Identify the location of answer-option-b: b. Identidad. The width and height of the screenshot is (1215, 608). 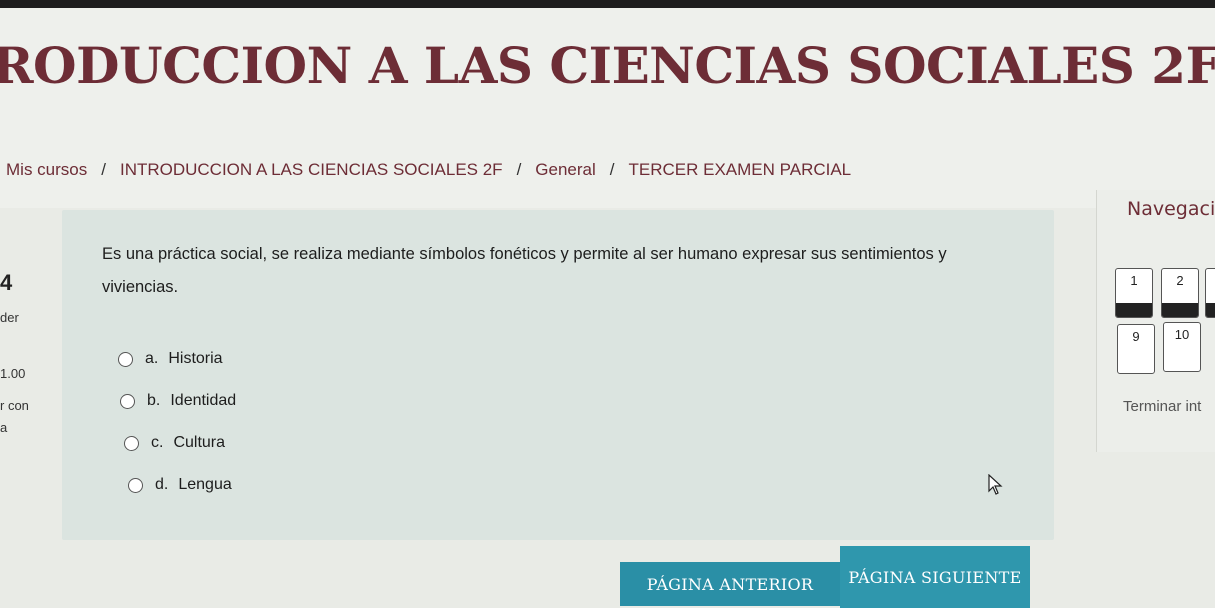
(178, 401).